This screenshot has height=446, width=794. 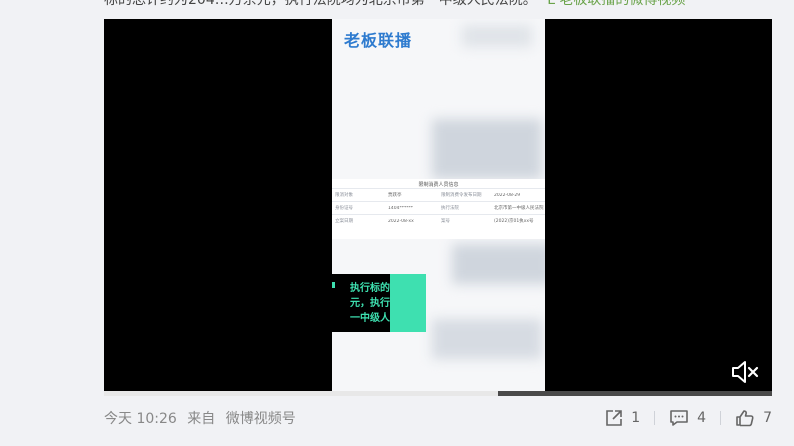 I want to click on document-cell: 执行法院, so click(x=450, y=208).